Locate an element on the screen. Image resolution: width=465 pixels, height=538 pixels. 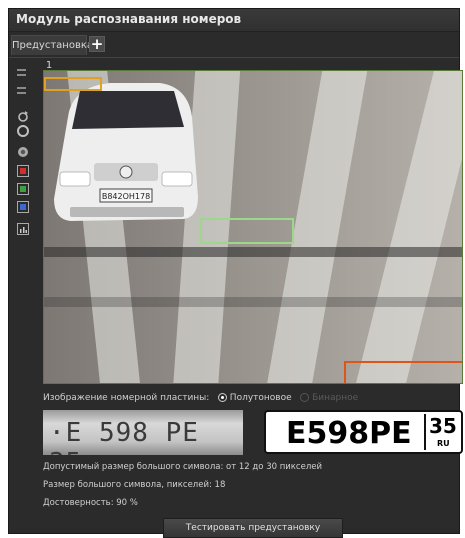
plate-main-text: E598PE is located at coordinates (349, 433).